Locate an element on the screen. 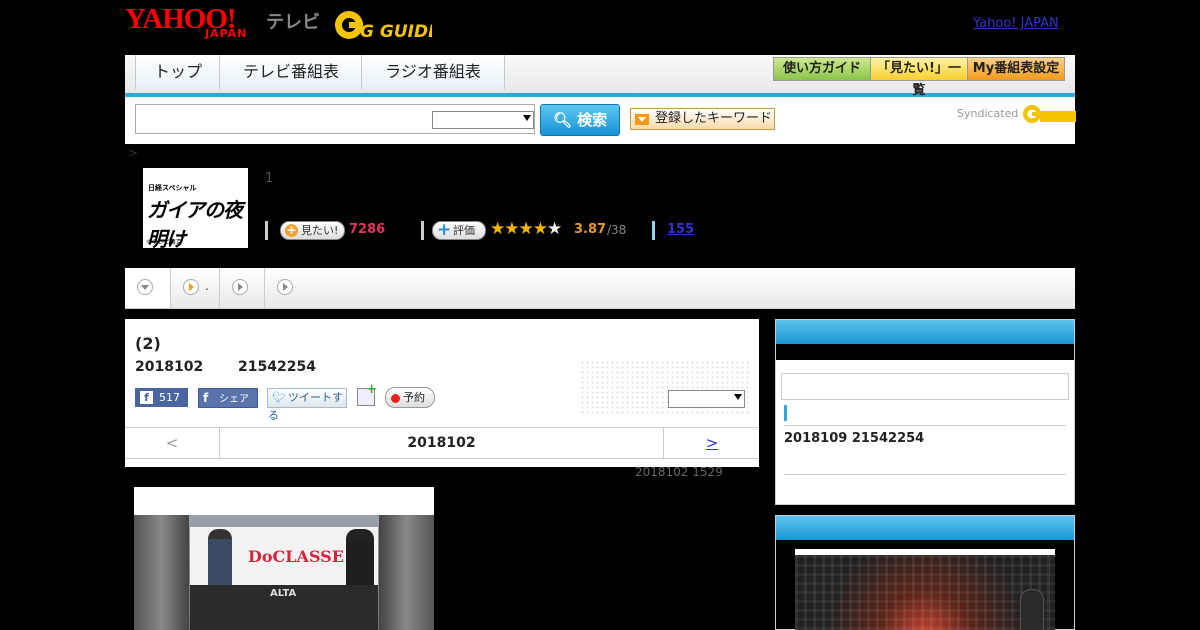  sidebar-news-item: 2018109 21542254 is located at coordinates (854, 438).